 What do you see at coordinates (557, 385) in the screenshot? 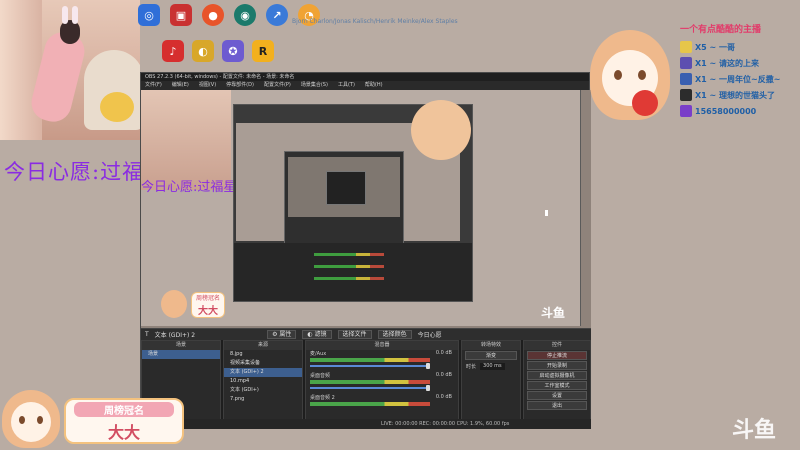
I see `studio-mode-button: 工作室模式` at bounding box center [557, 385].